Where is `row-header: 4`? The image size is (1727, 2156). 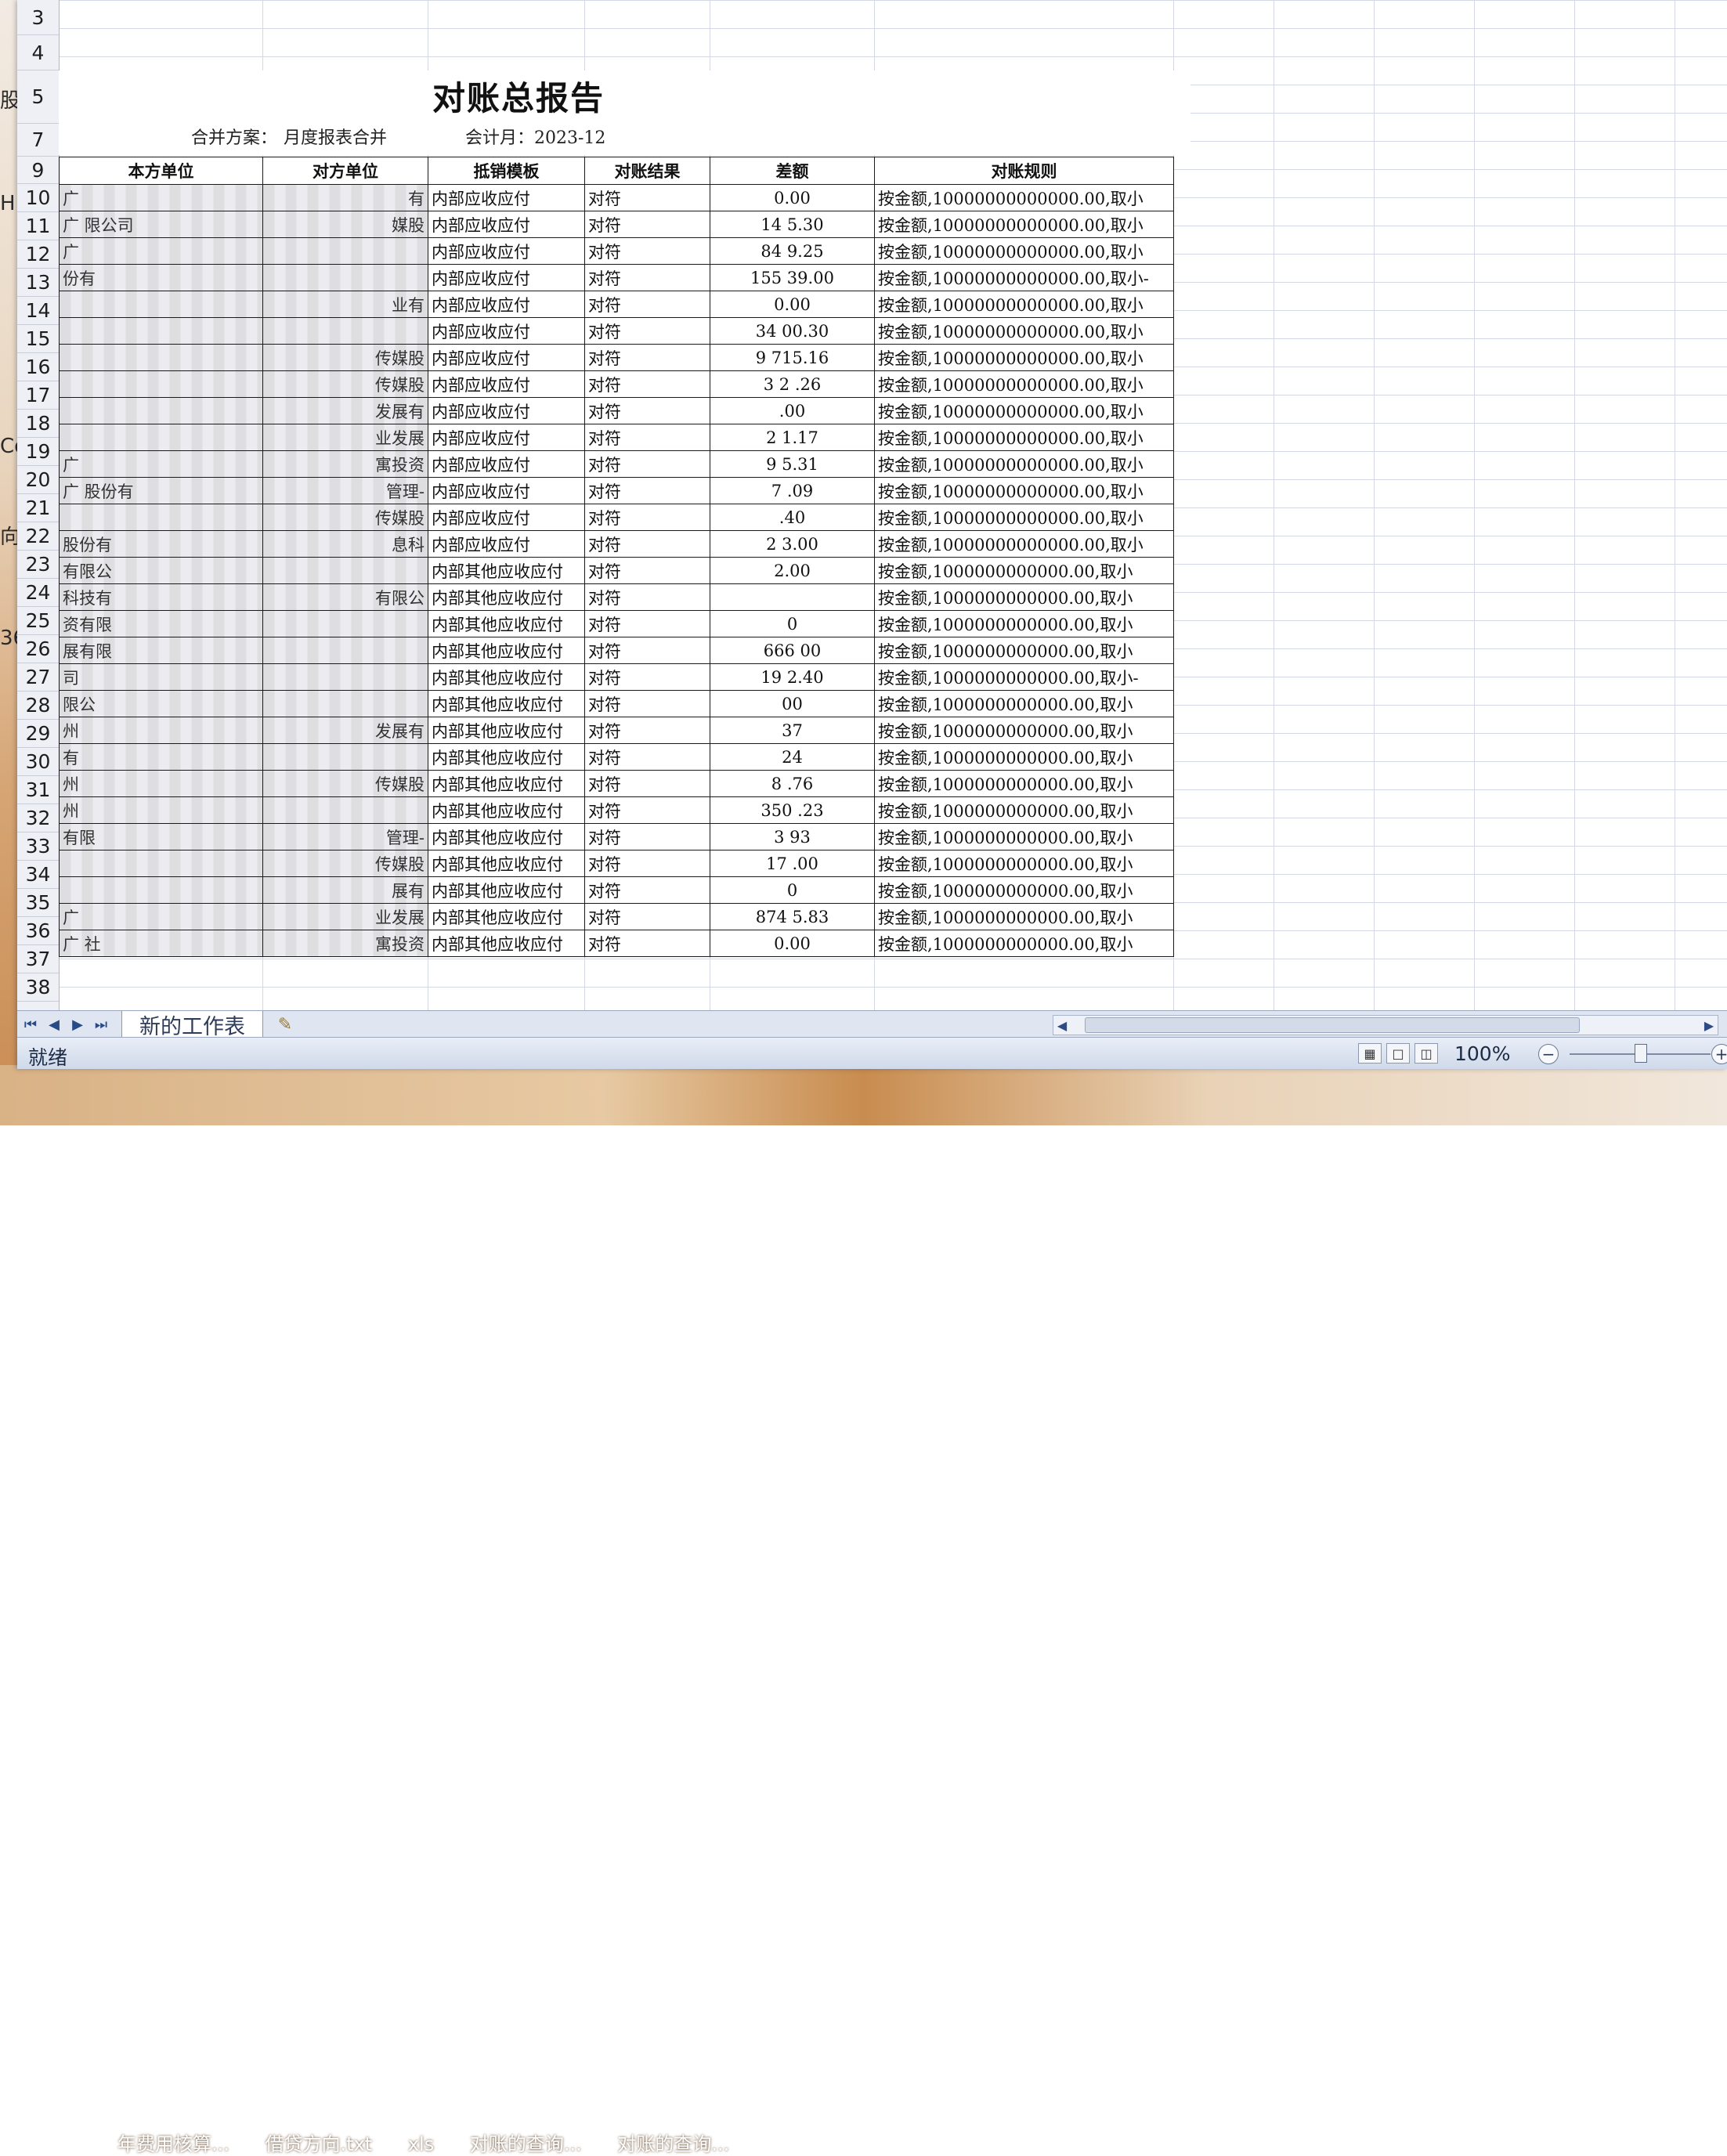 row-header: 4 is located at coordinates (38, 52).